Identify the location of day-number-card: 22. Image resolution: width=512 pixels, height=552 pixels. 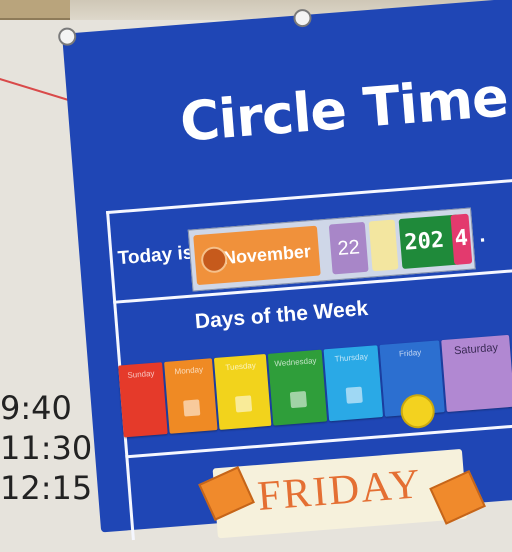
(348, 248).